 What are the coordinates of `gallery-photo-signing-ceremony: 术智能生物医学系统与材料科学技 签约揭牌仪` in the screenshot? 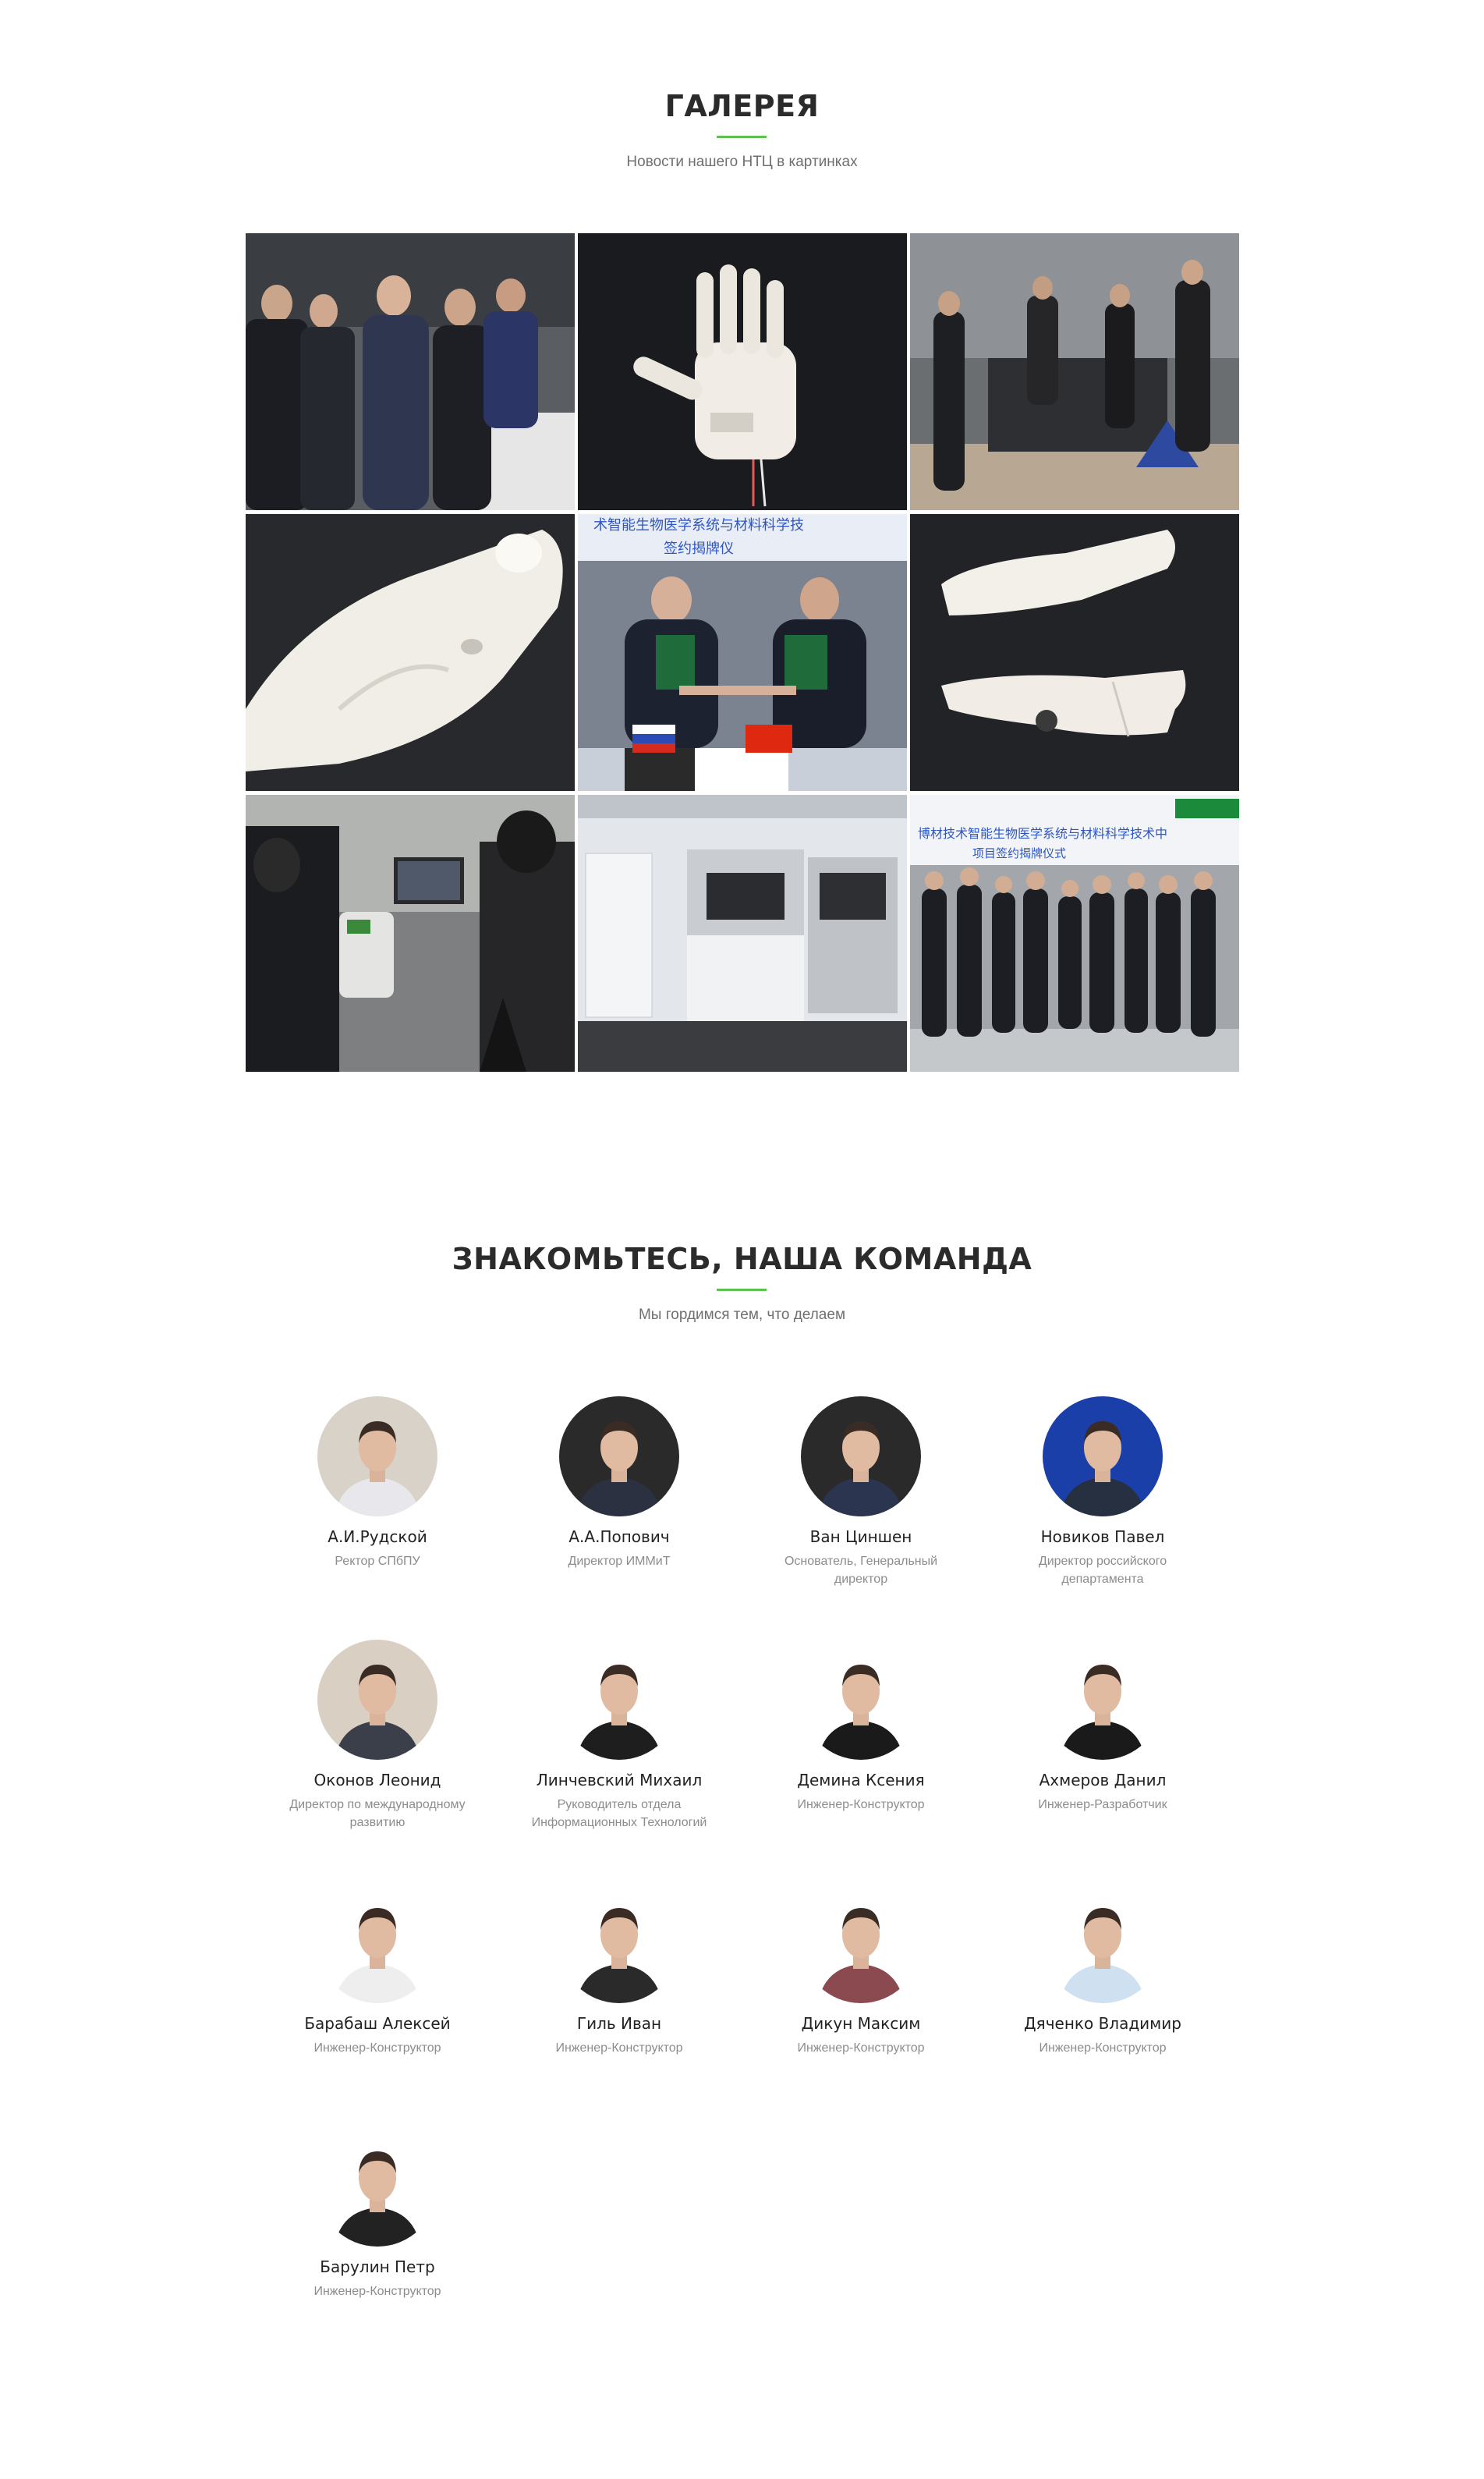 It's located at (742, 652).